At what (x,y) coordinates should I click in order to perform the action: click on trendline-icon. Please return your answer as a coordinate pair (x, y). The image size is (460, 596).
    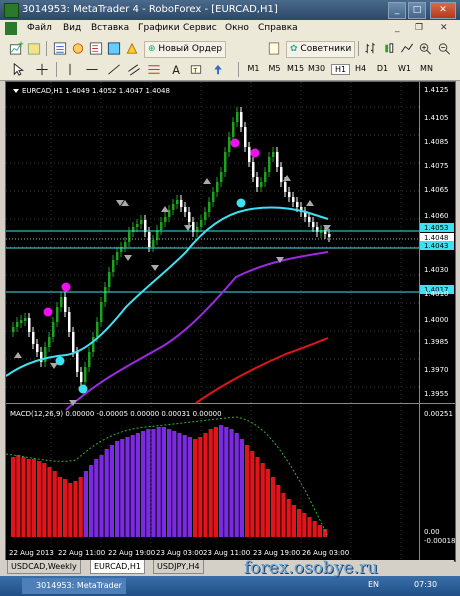
    Looking at the image, I should click on (114, 69).